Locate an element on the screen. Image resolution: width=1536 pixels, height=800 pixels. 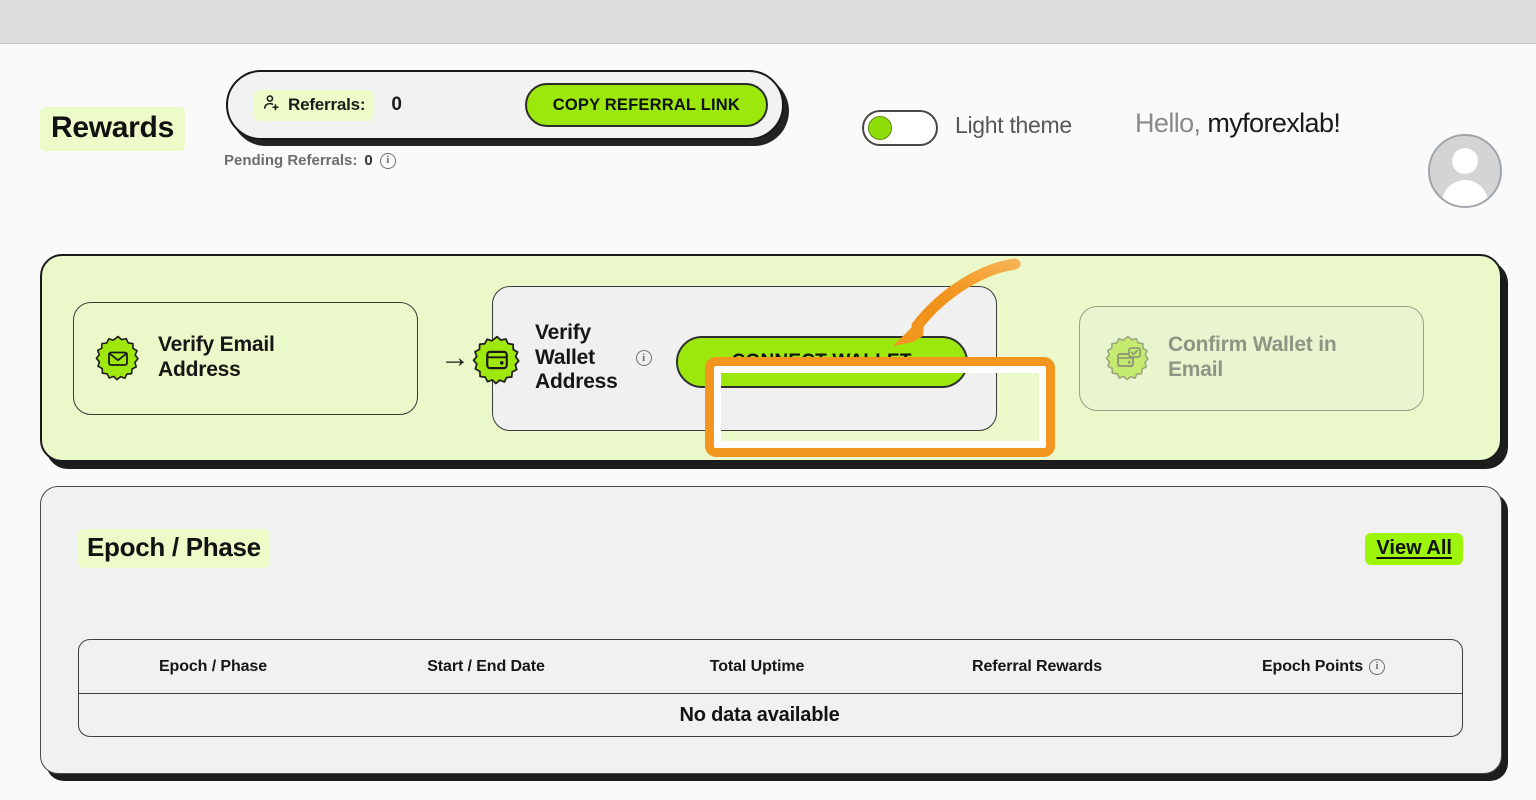
column-header-start-end-date: Start / End Date is located at coordinates (486, 666).